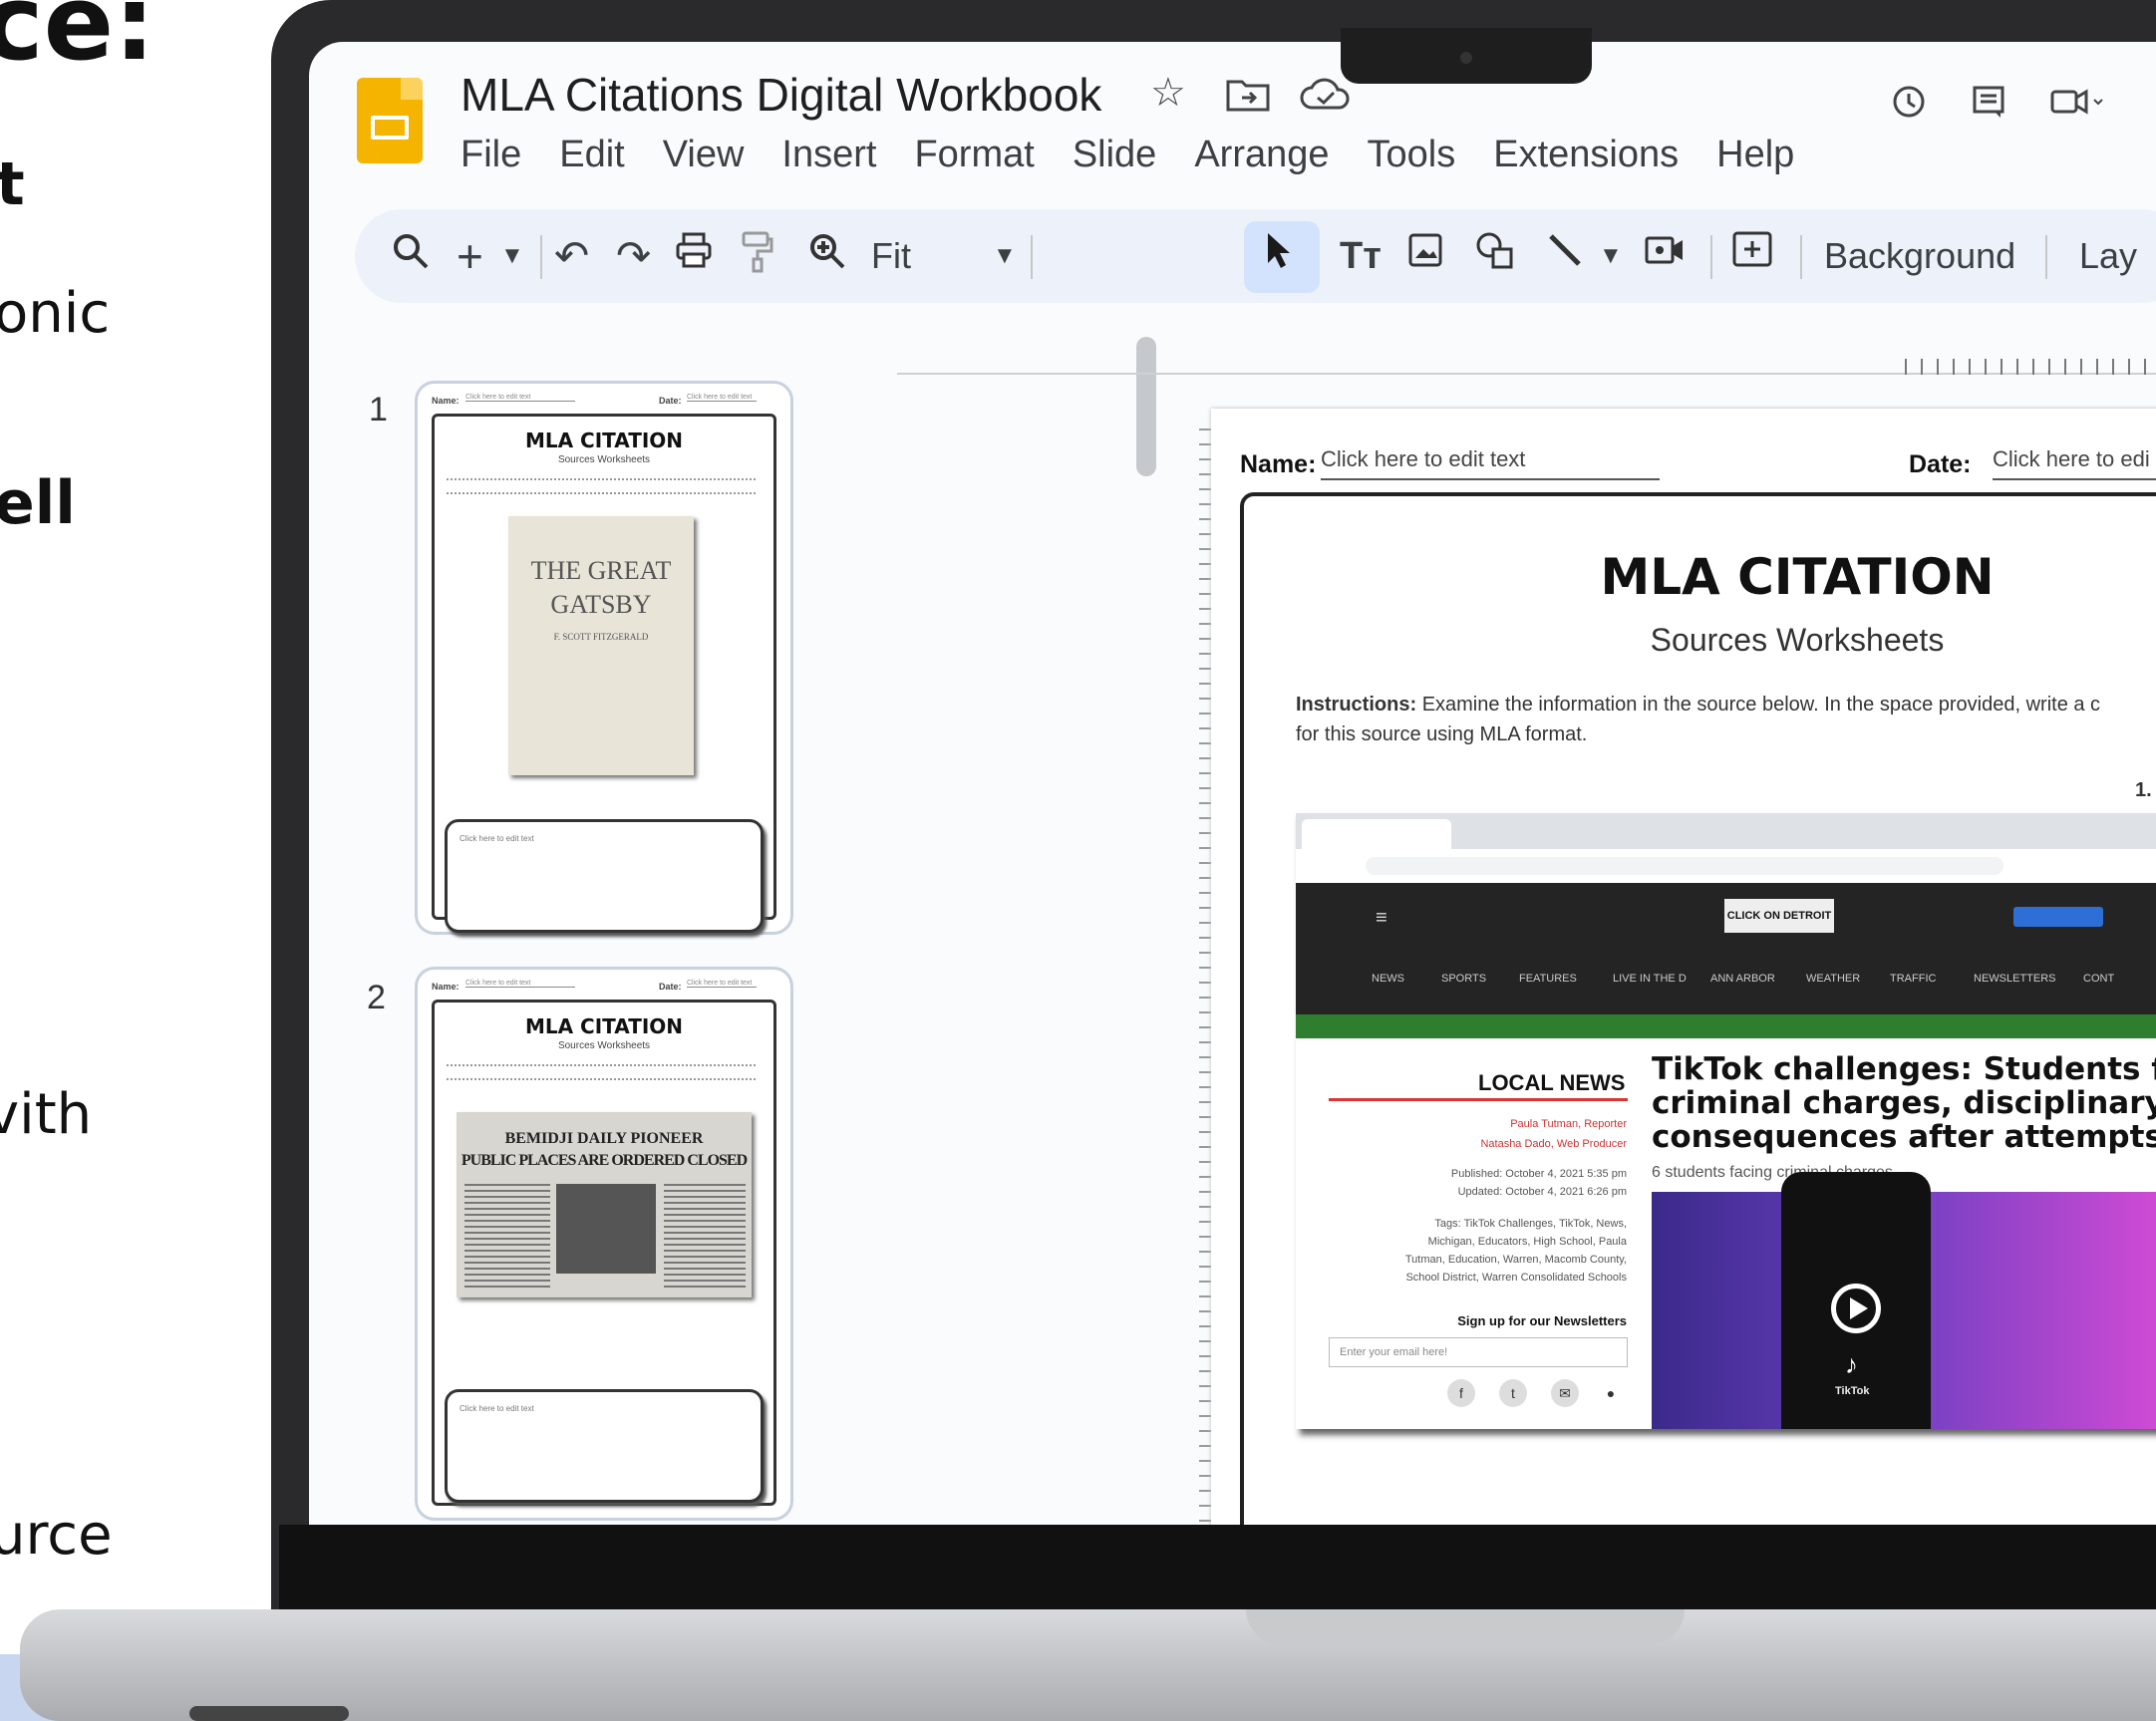  I want to click on new-slide-dropdown-icon: ▼, so click(512, 256).